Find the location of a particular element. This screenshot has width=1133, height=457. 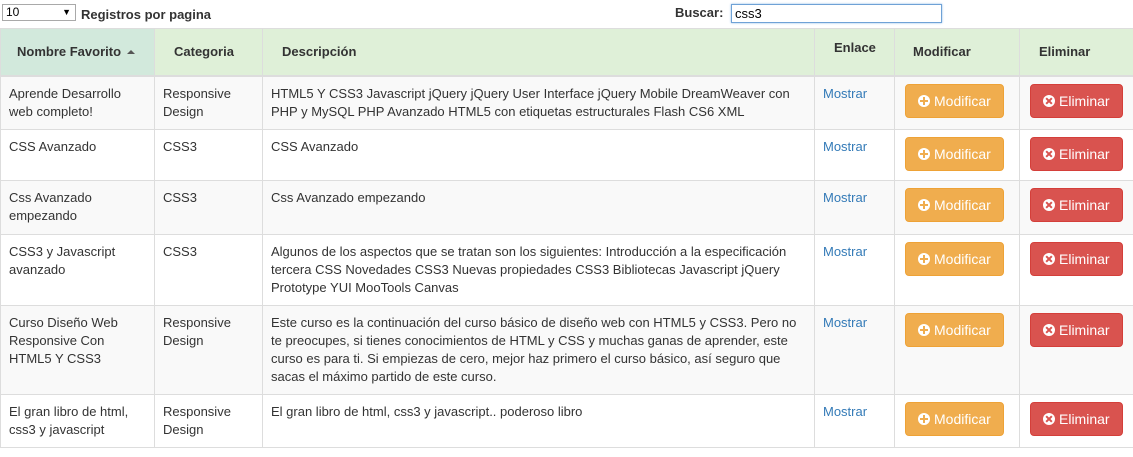

column-header-descripcion: Descripción is located at coordinates (538, 52).